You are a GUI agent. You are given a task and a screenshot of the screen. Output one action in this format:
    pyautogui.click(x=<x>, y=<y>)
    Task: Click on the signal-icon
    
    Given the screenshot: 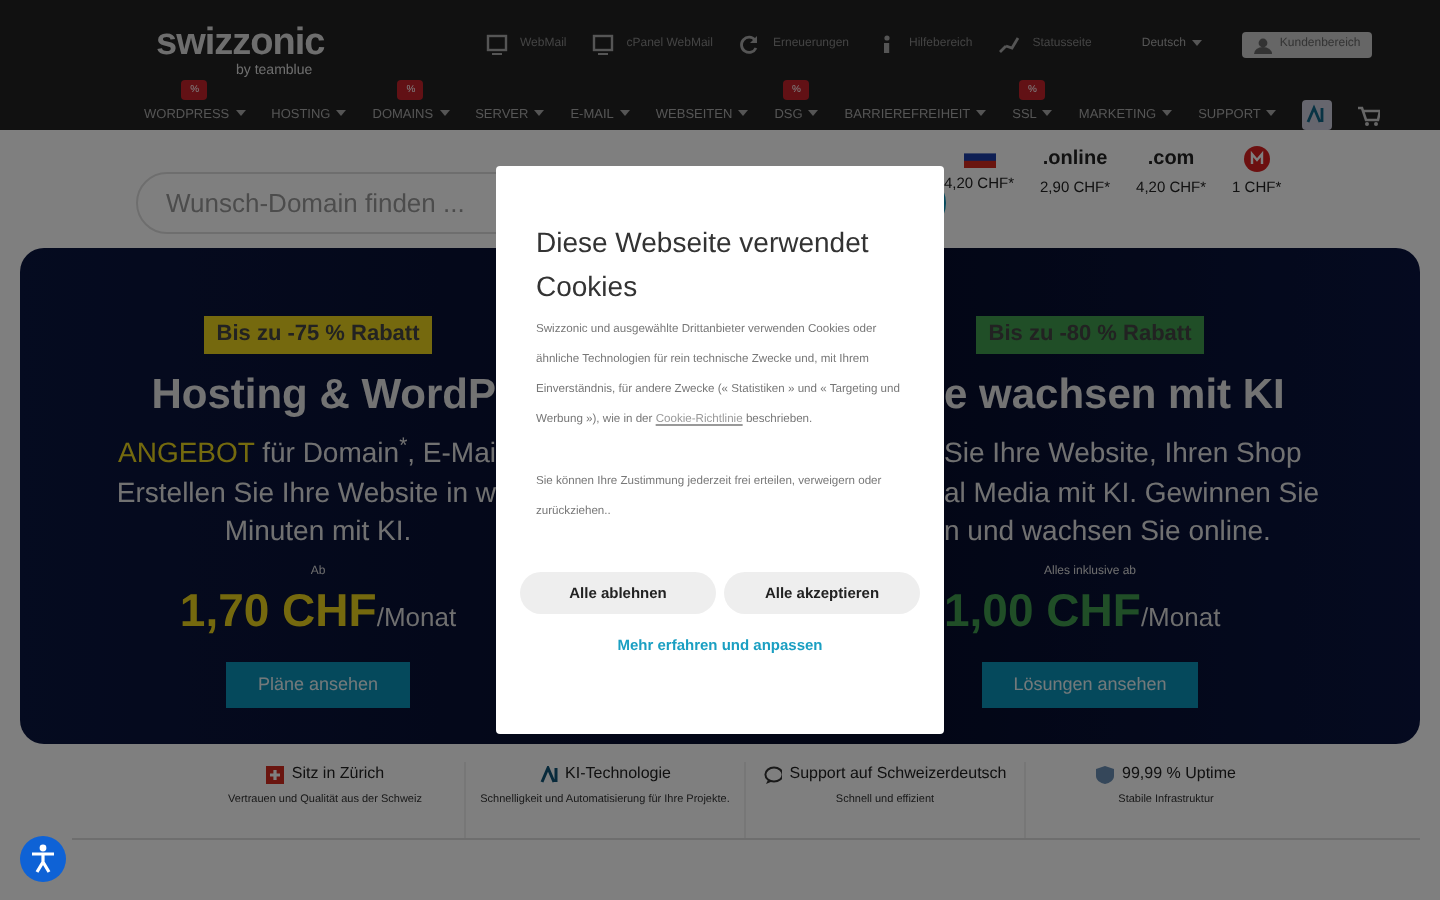 What is the action you would take?
    pyautogui.click(x=1009, y=45)
    